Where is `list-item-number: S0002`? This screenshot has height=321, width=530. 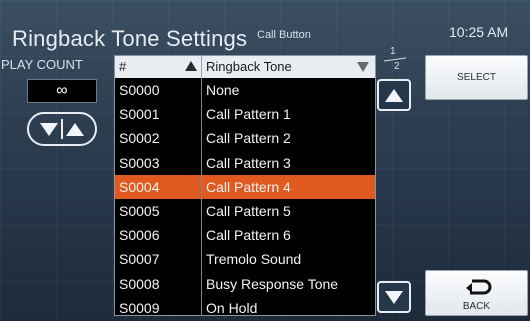 list-item-number: S0002 is located at coordinates (139, 138).